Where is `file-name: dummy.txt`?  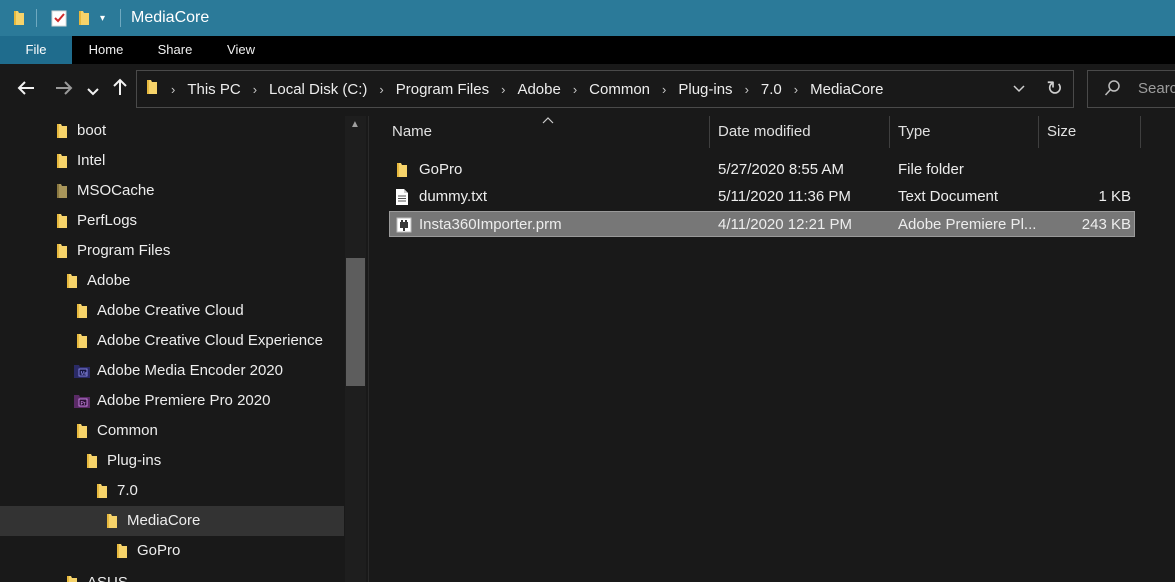 file-name: dummy.txt is located at coordinates (453, 196).